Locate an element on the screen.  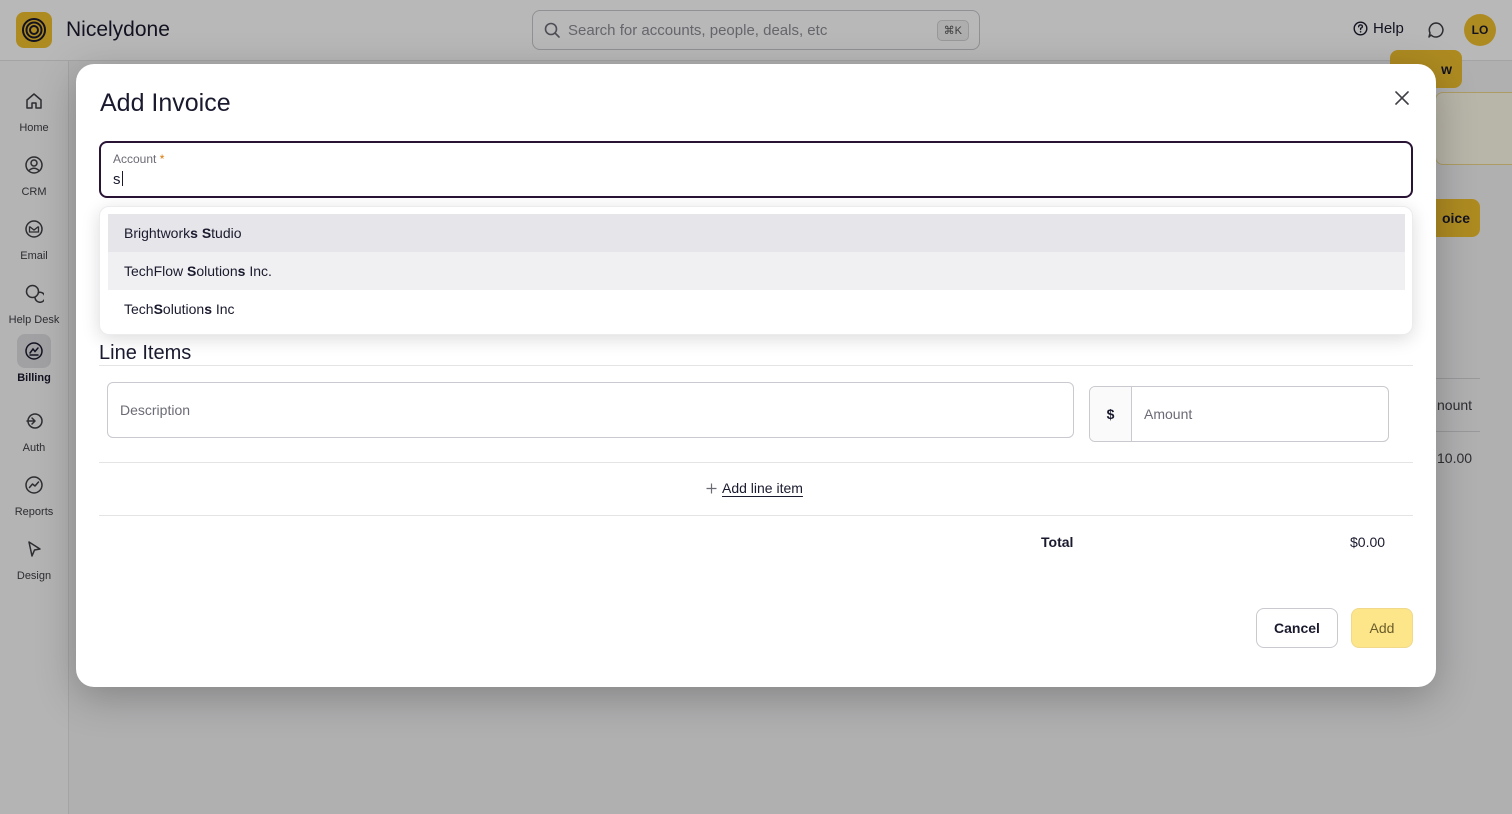
account-input-value: s is located at coordinates (118, 179).